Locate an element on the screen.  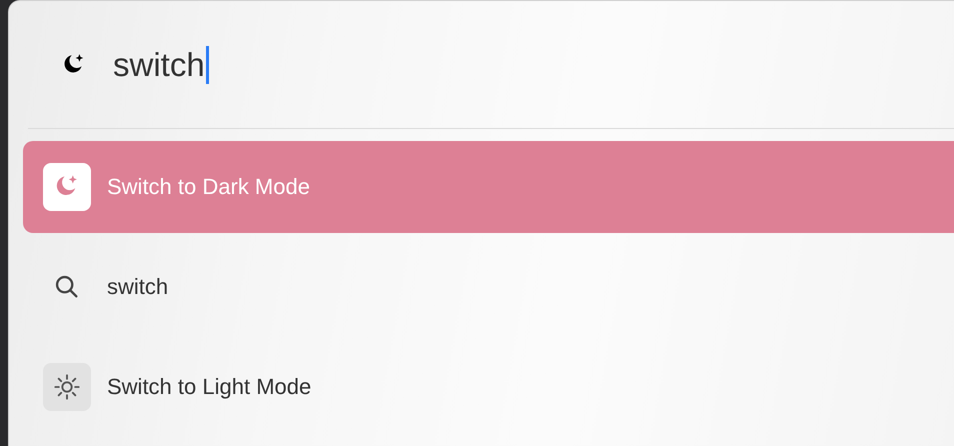
search-field: switch is located at coordinates (161, 65).